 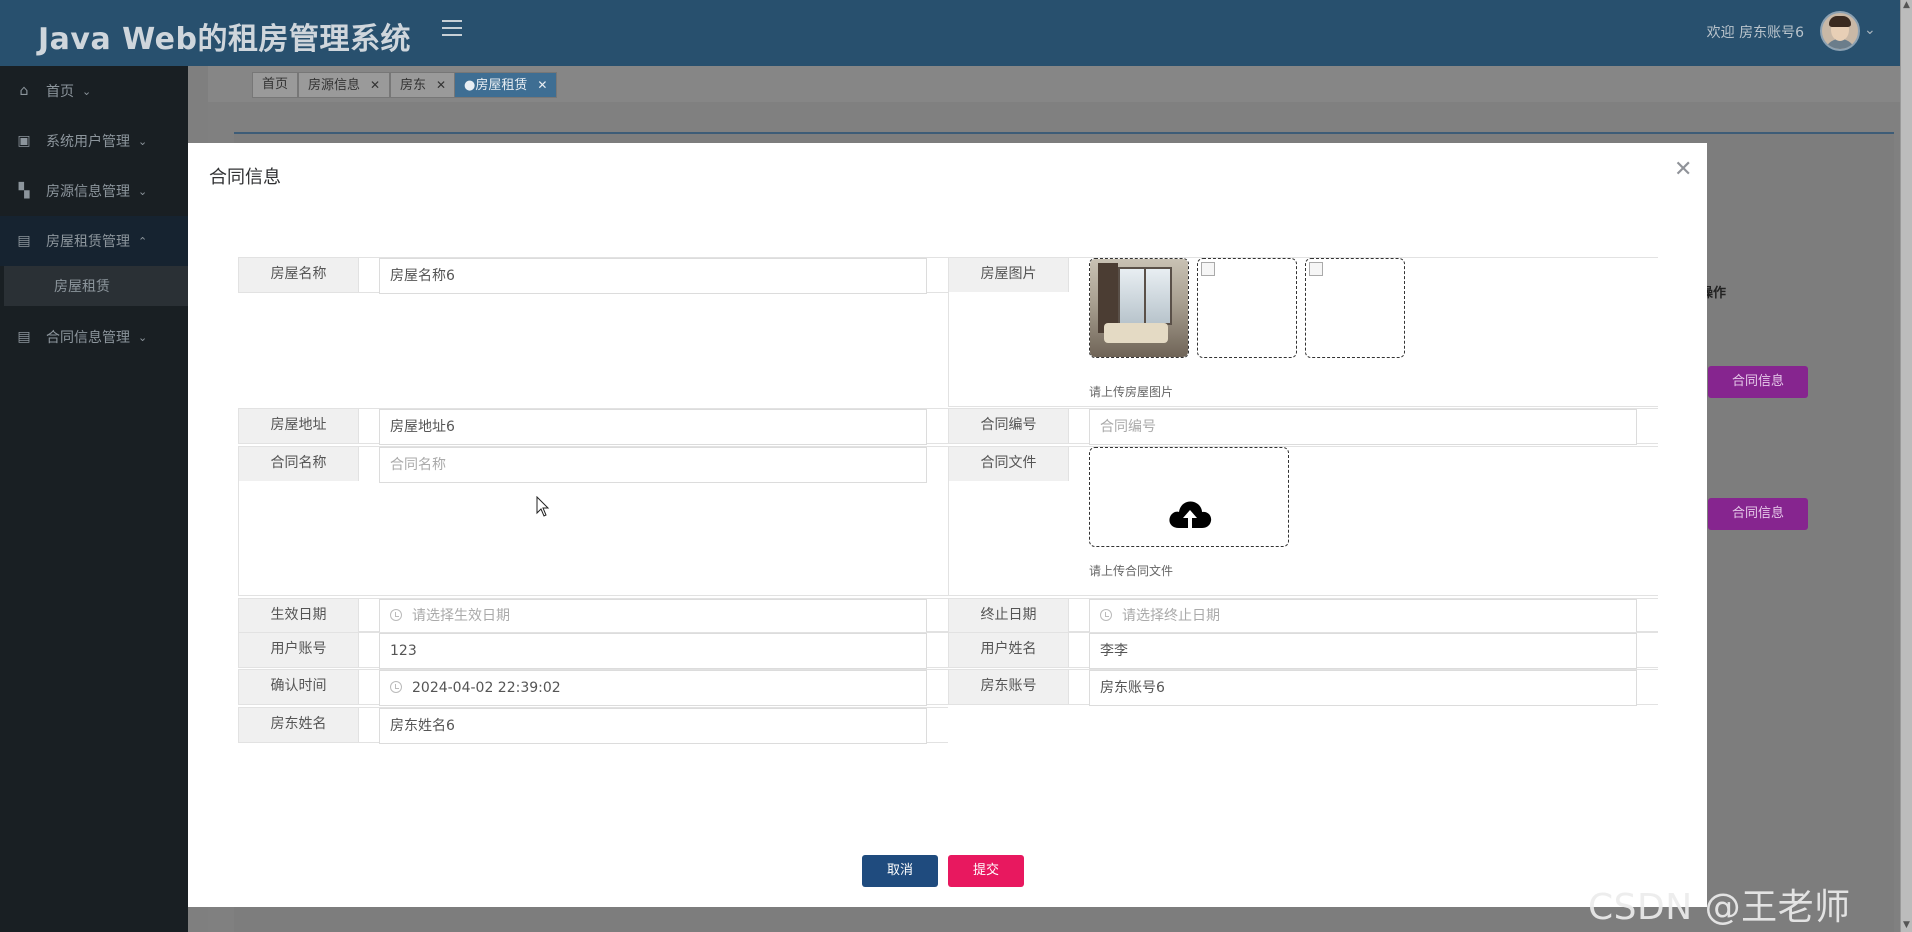 I want to click on landlord-name-input: 房东姓名6, so click(x=653, y=726).